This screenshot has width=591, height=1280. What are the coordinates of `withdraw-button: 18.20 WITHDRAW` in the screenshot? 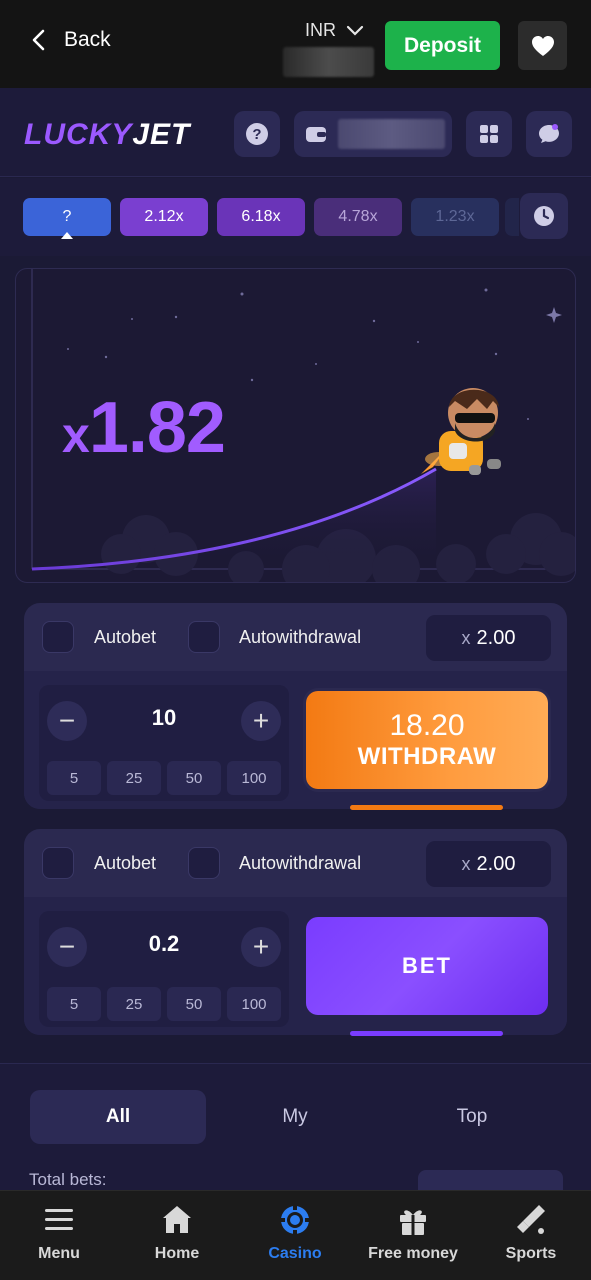 It's located at (427, 740).